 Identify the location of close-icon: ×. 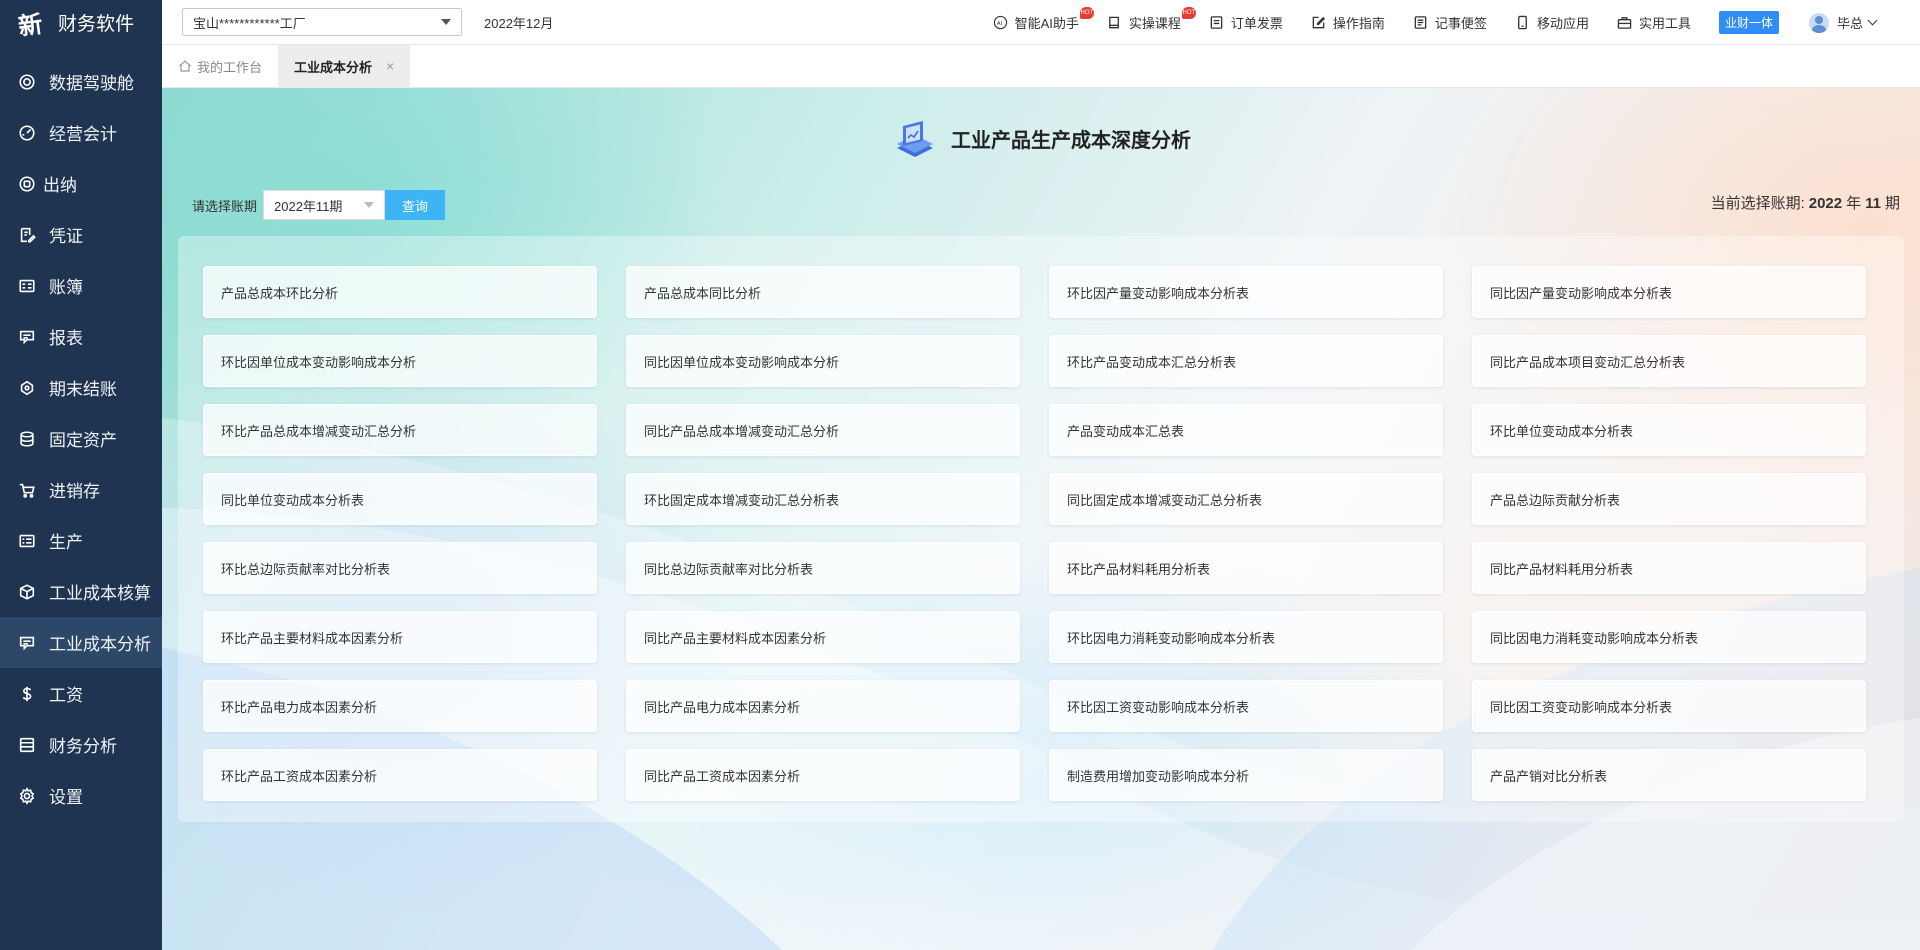
(390, 66).